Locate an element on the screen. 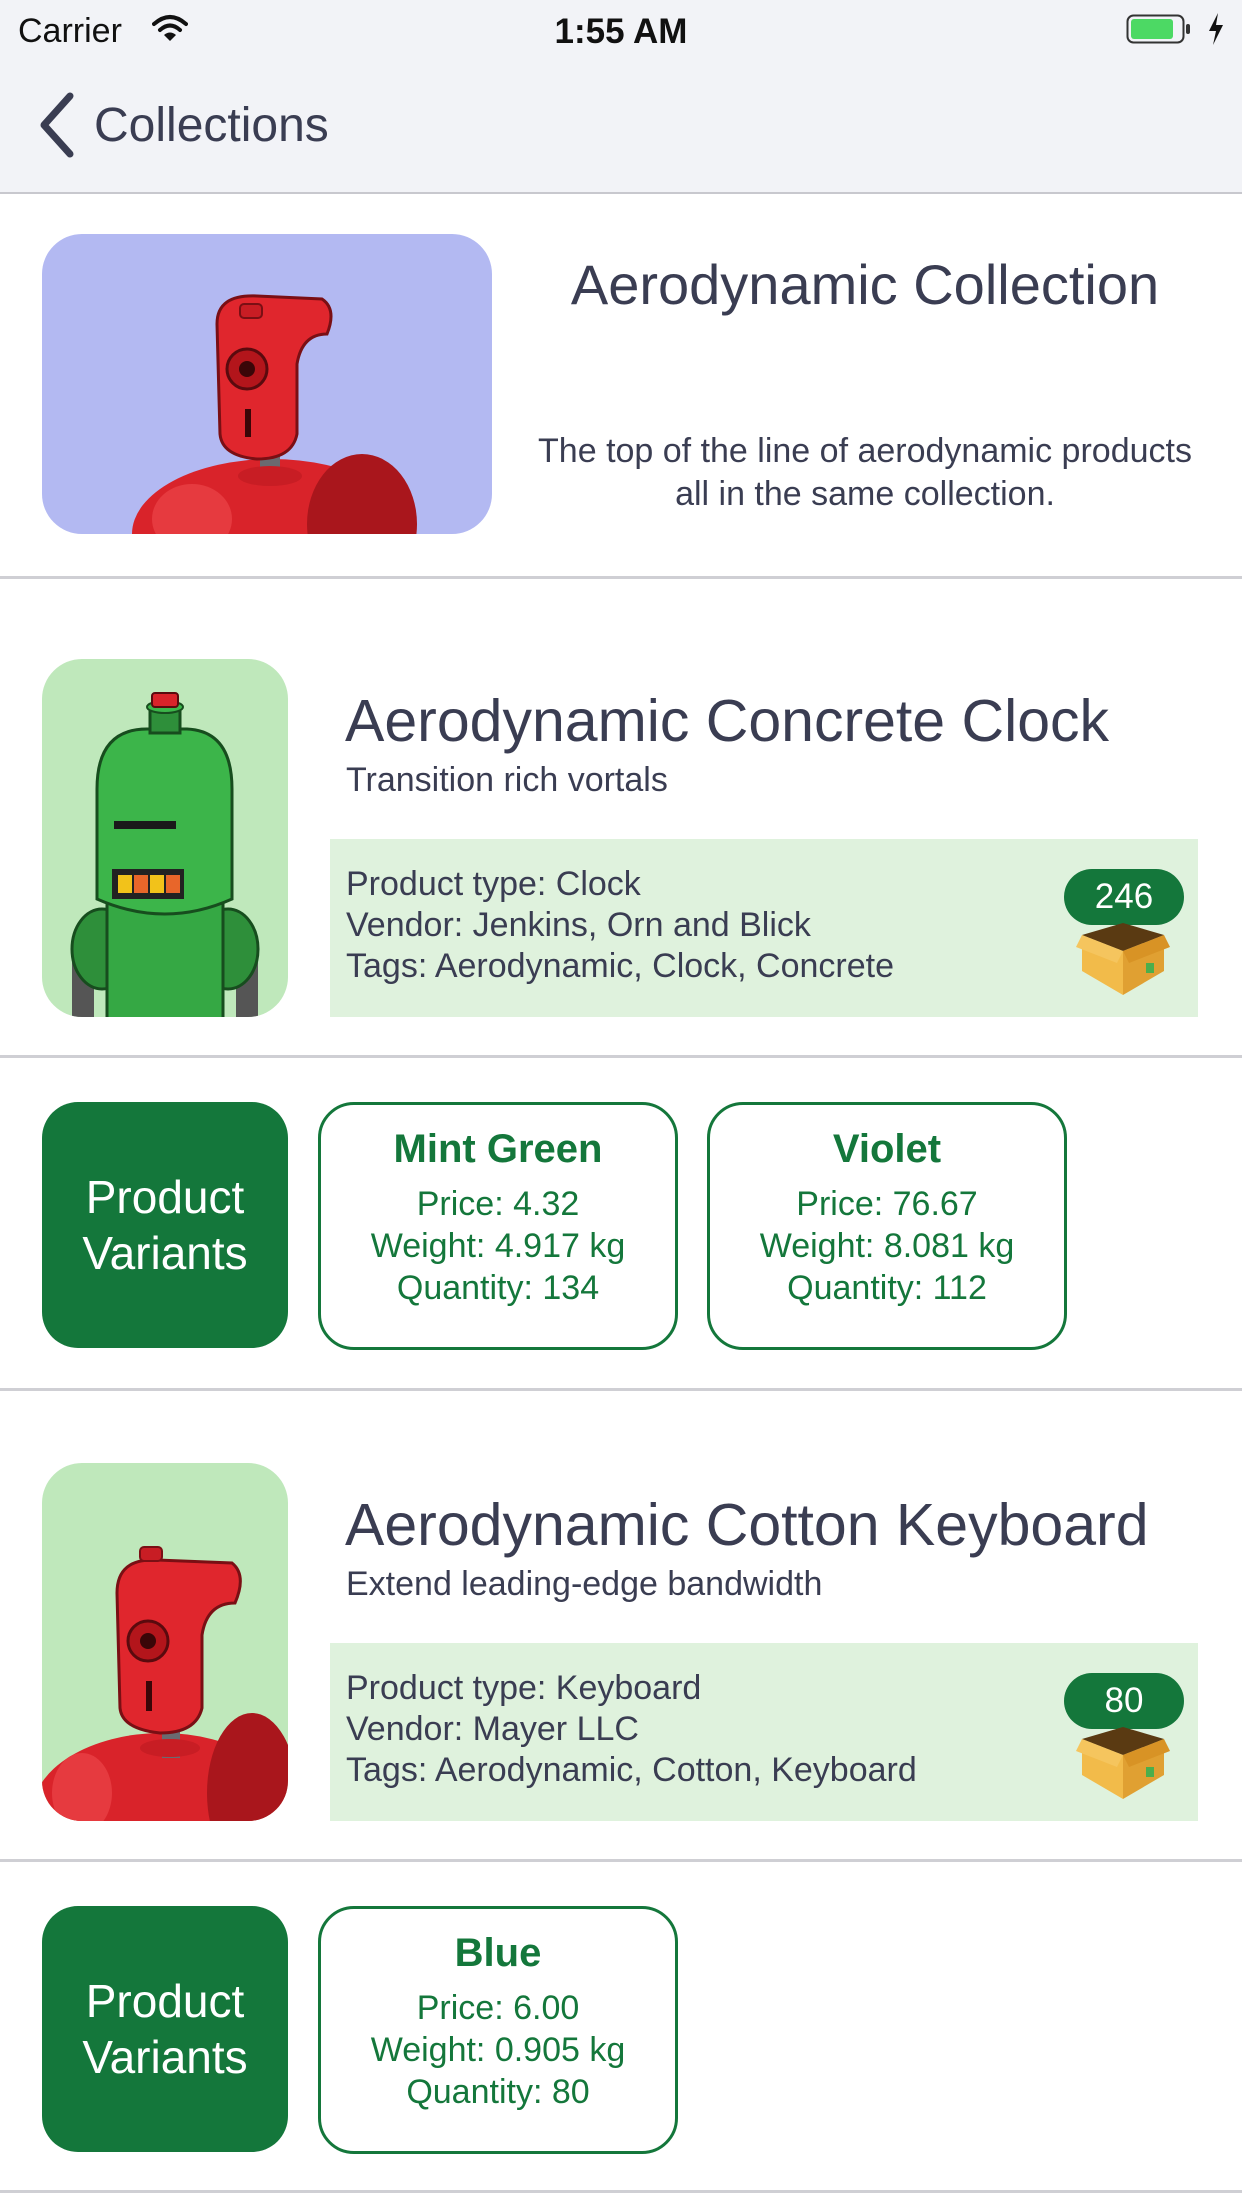 The image size is (1242, 2208). status-bar: Carrier 1:55 AM is located at coordinates (621, 31).